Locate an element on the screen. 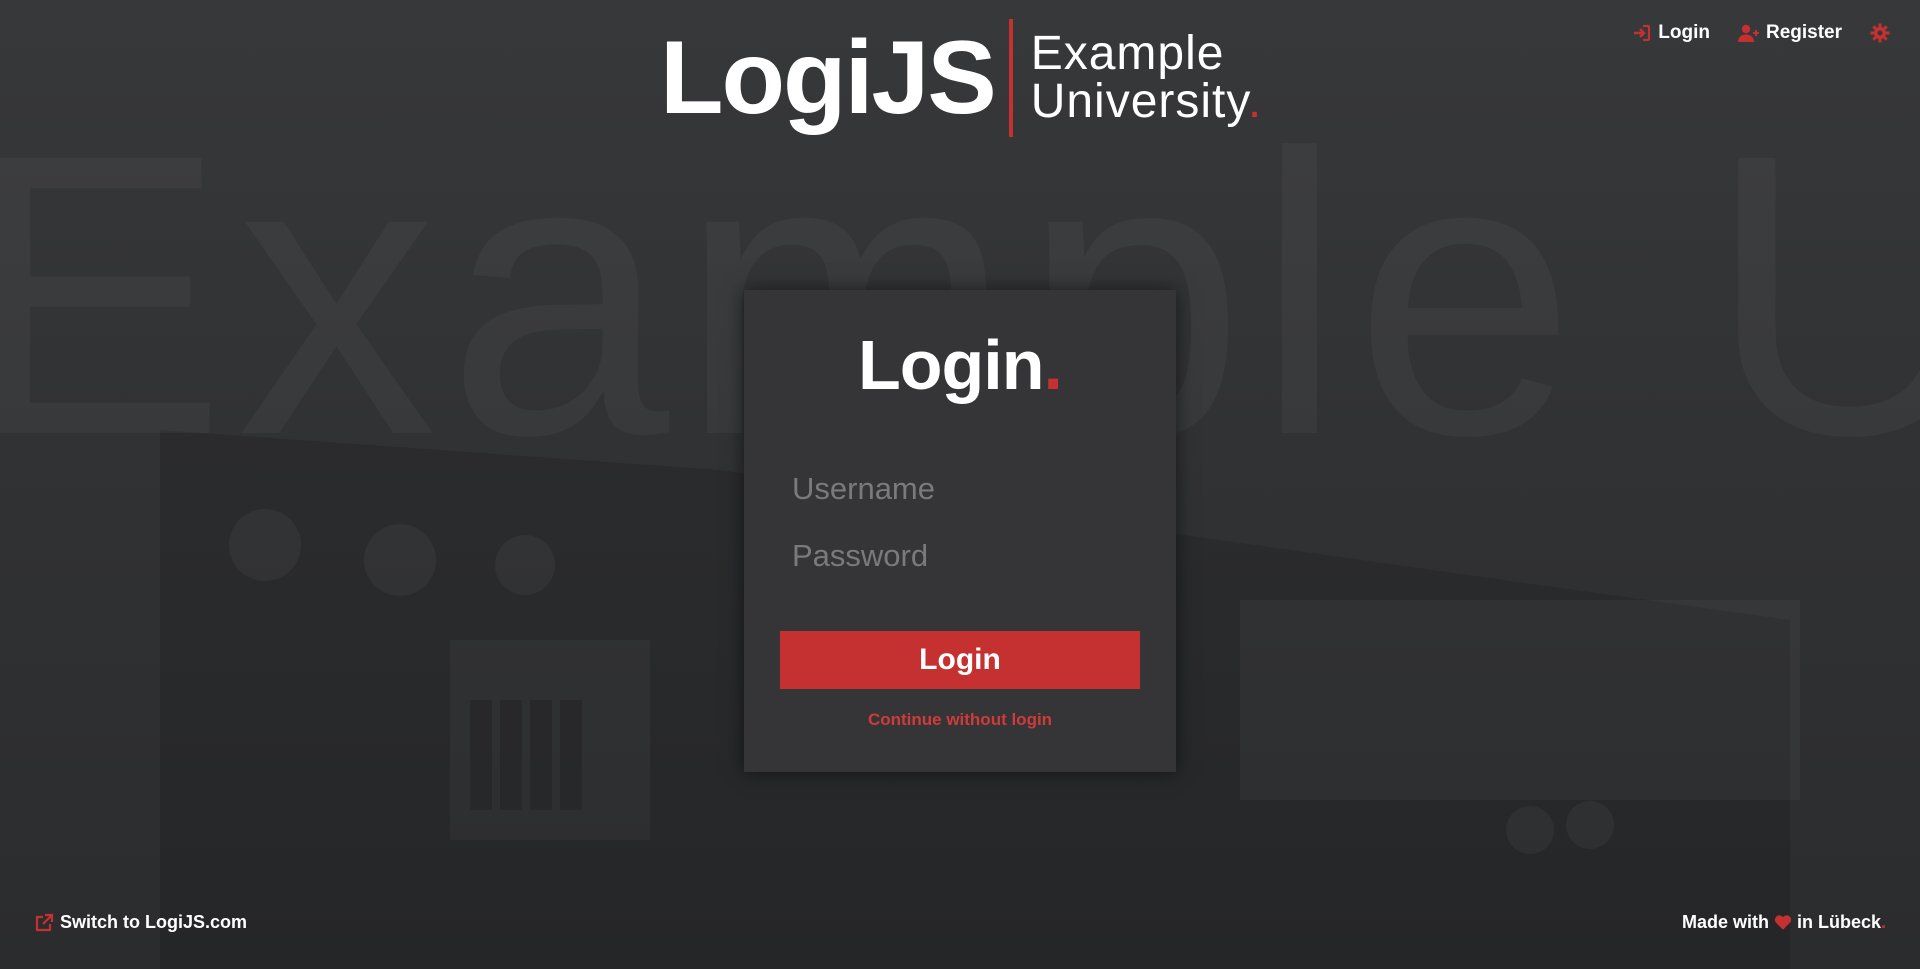 This screenshot has width=1920, height=969. user-plus-icon is located at coordinates (1748, 33).